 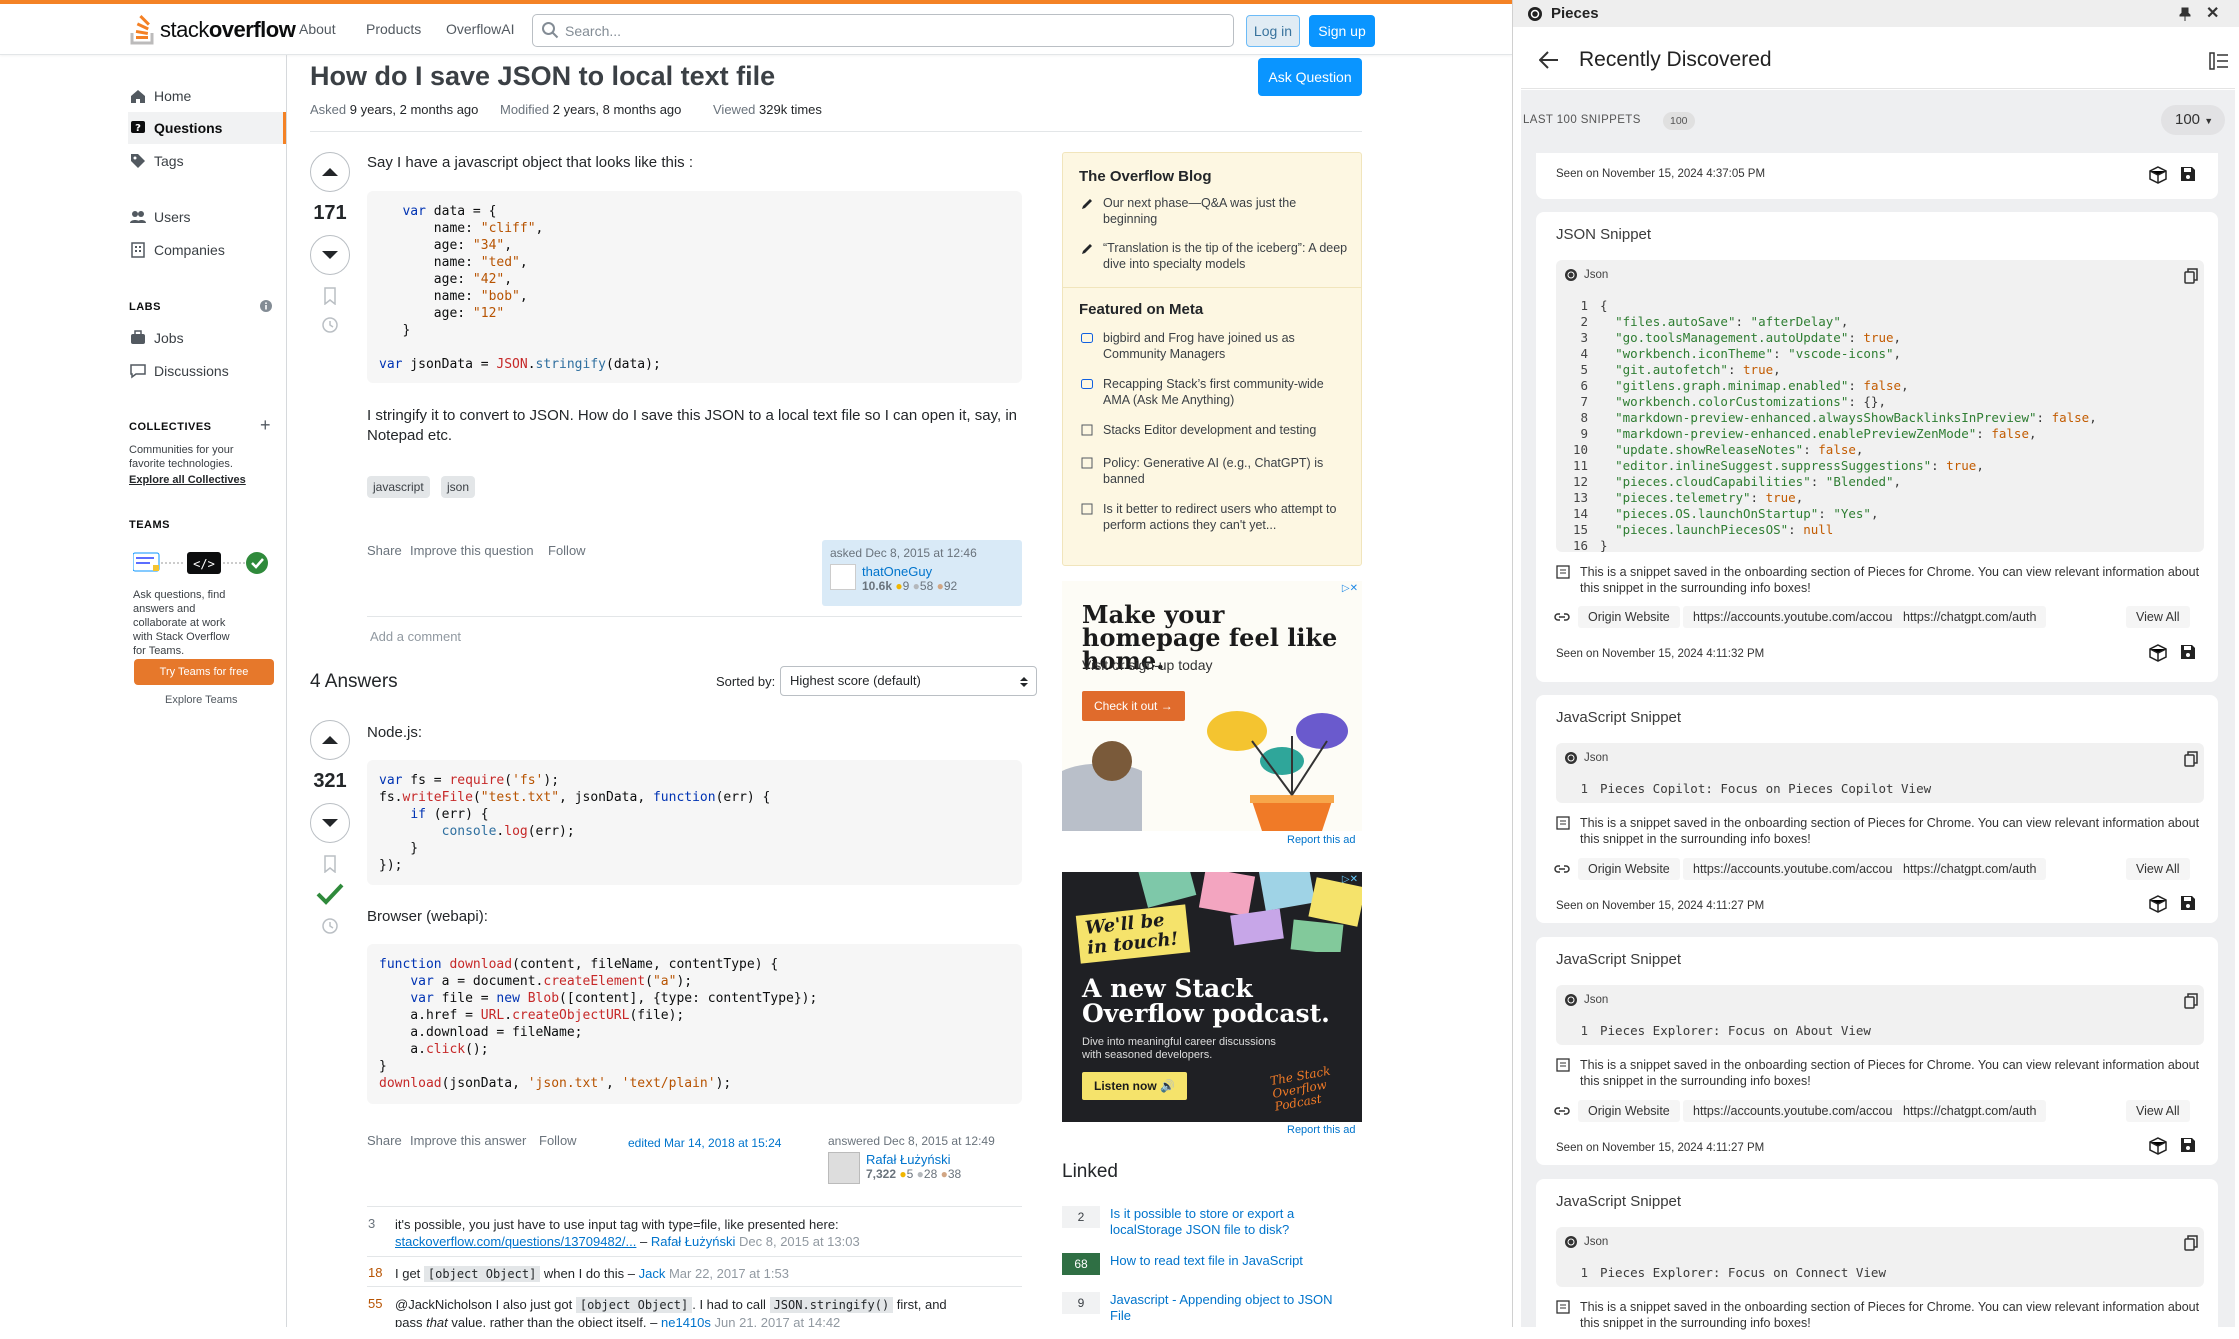 I want to click on sidebar-item-tags: Tags, so click(x=207, y=161).